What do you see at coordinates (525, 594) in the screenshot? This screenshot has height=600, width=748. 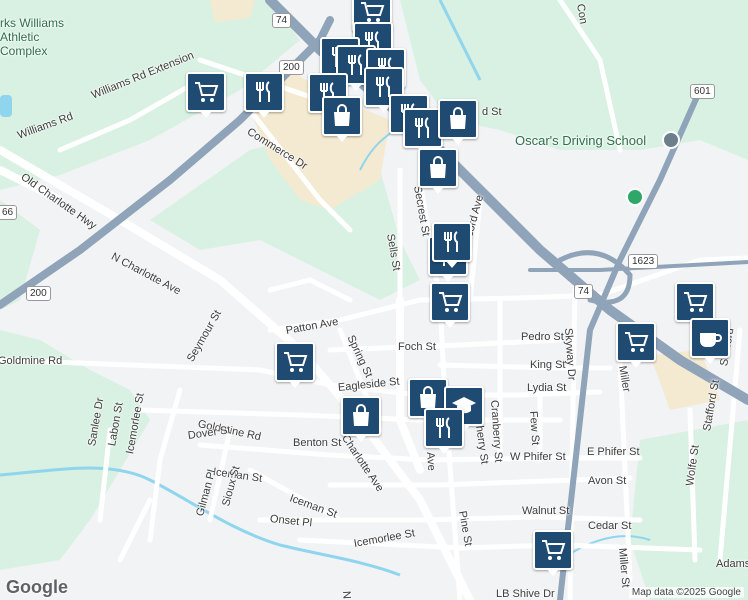 I see `street-label: LB Shive Dr` at bounding box center [525, 594].